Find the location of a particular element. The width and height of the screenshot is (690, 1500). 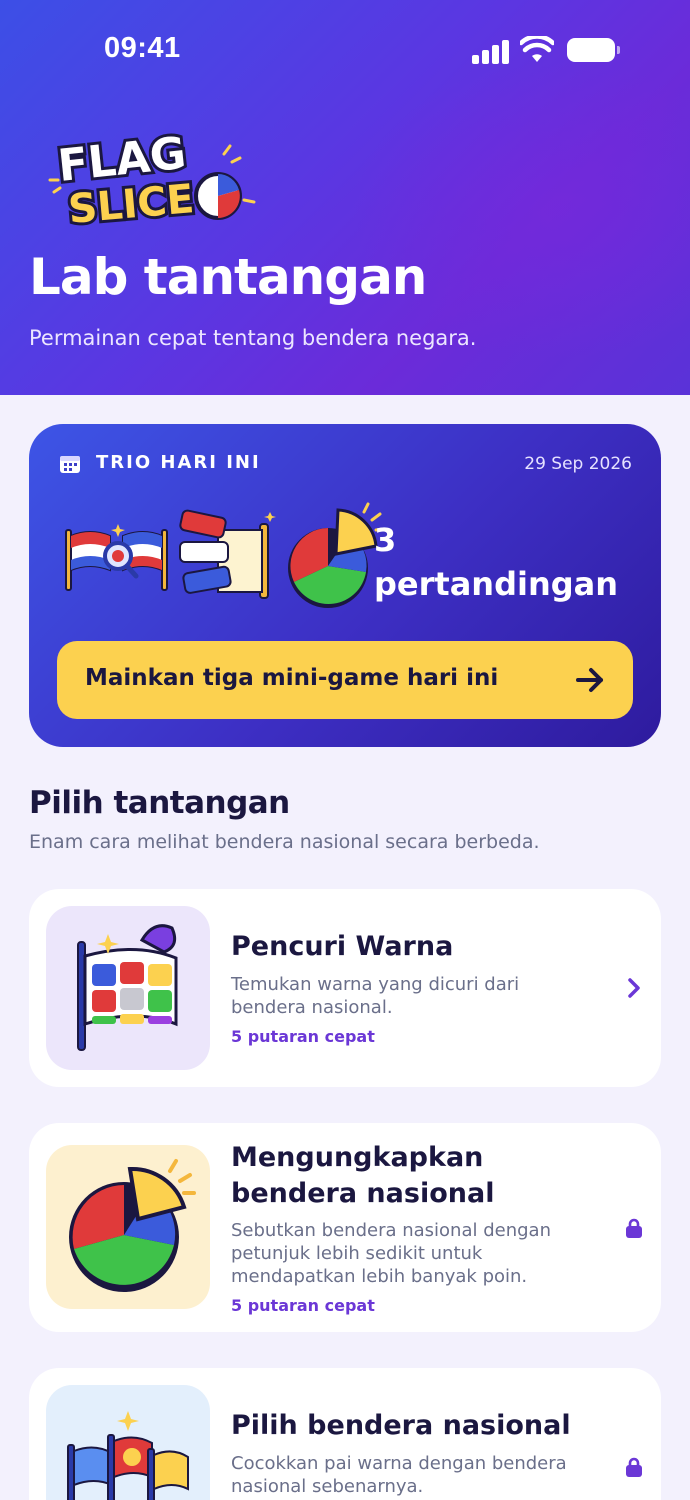

color-grid-flag-icon is located at coordinates (127, 987).